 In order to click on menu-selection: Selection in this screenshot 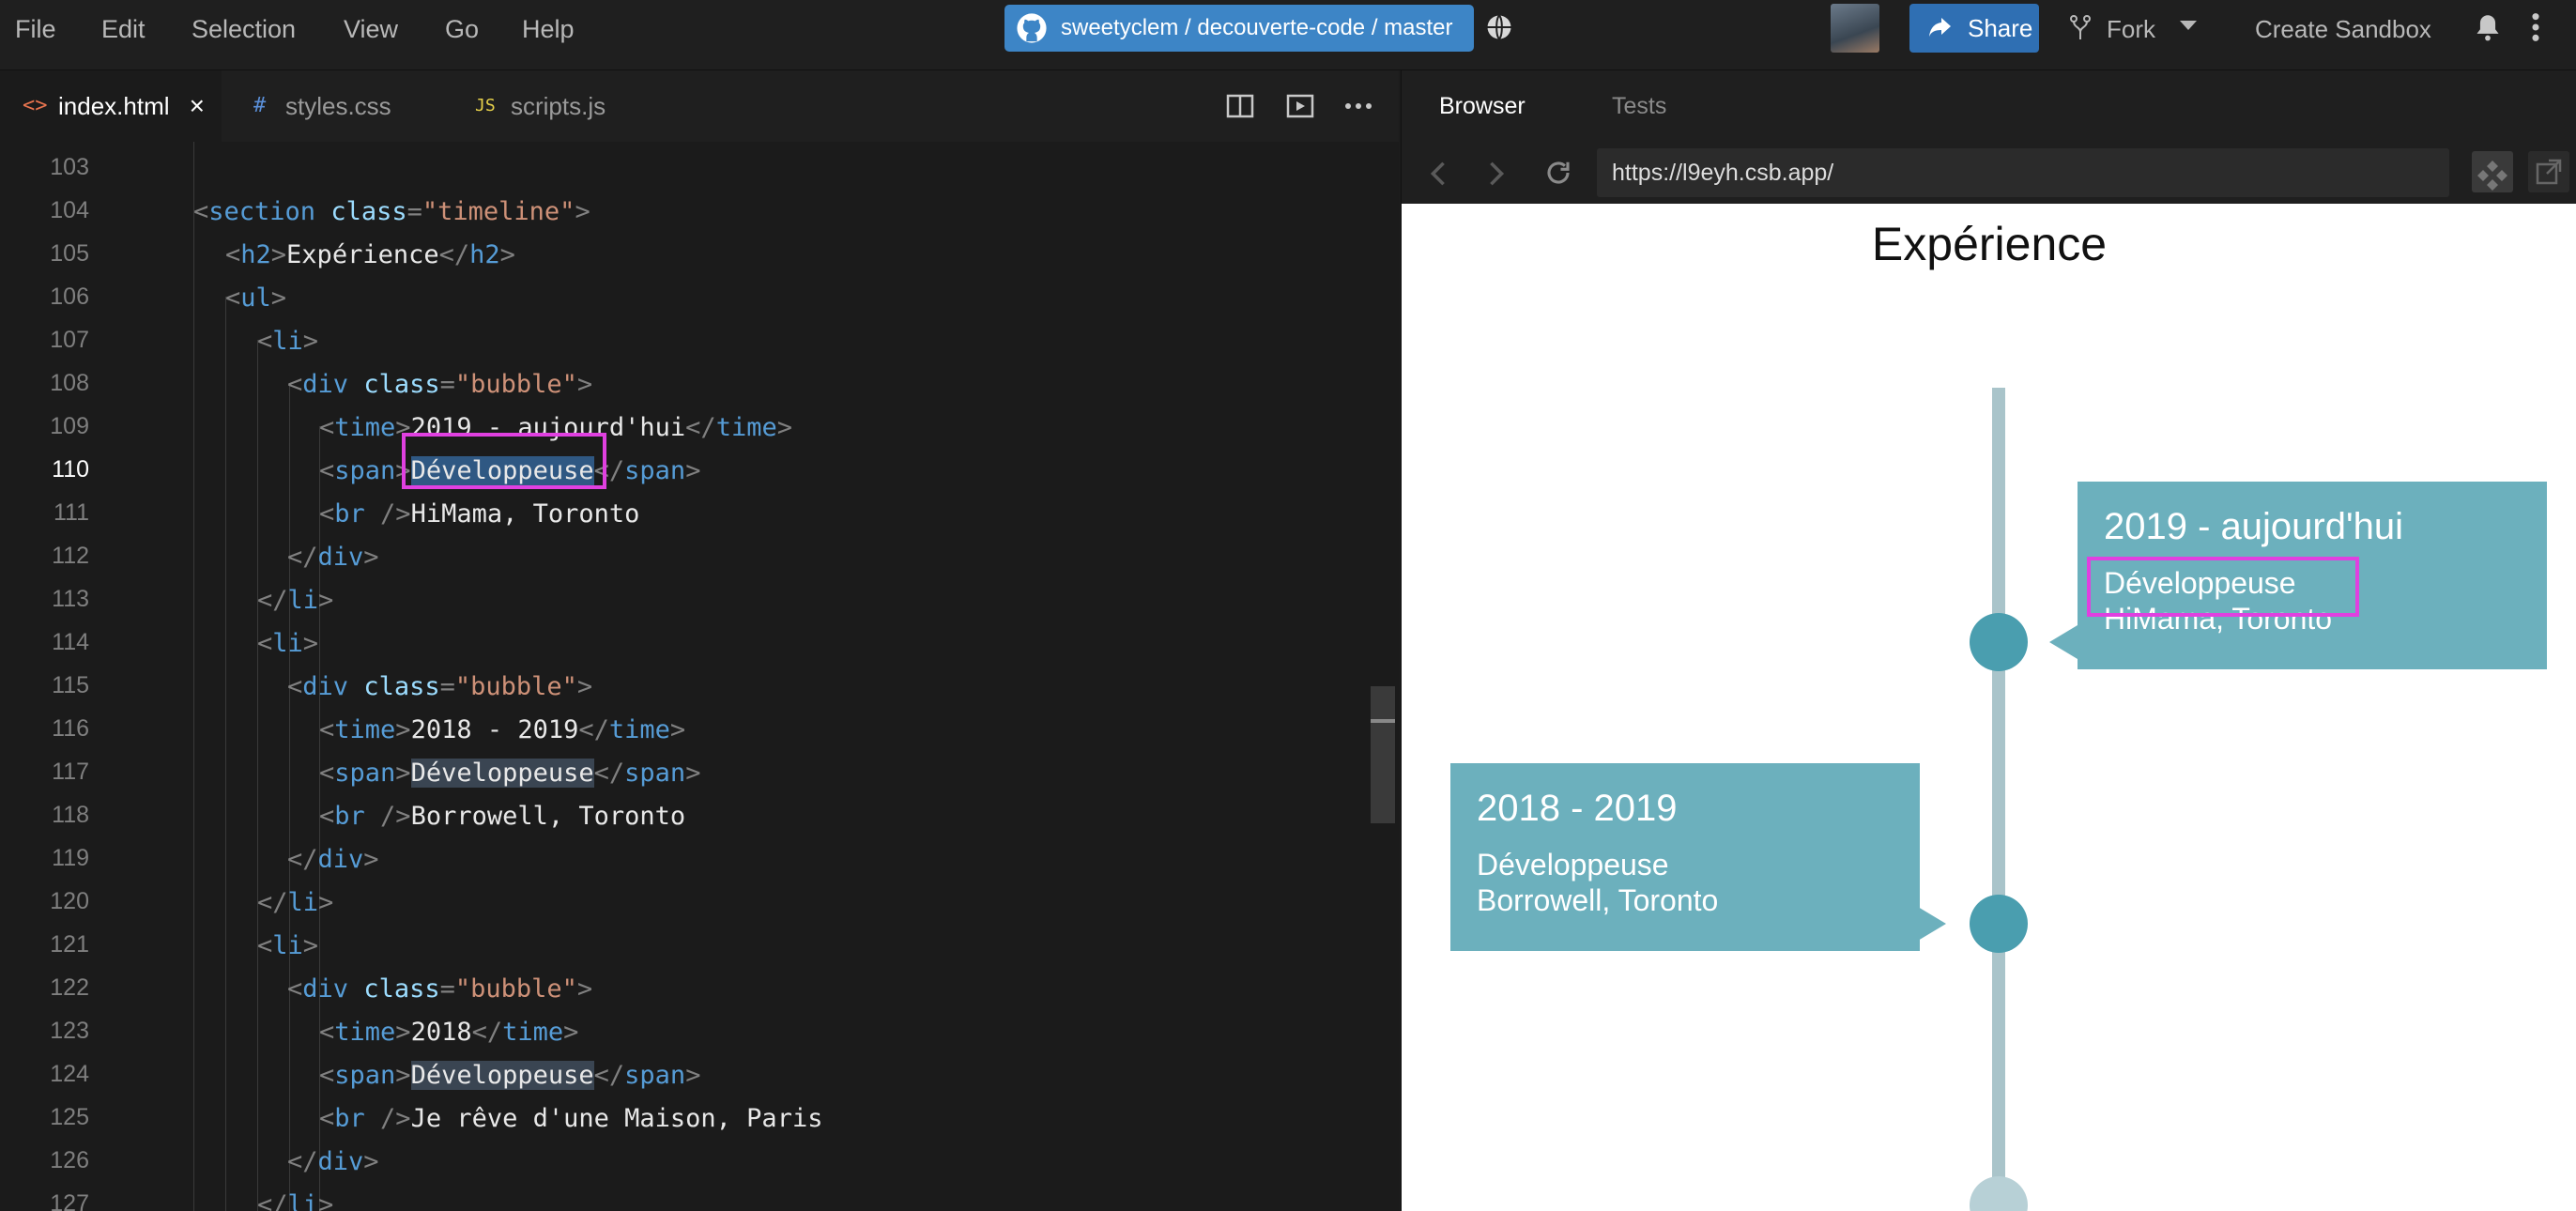, I will do `click(244, 29)`.